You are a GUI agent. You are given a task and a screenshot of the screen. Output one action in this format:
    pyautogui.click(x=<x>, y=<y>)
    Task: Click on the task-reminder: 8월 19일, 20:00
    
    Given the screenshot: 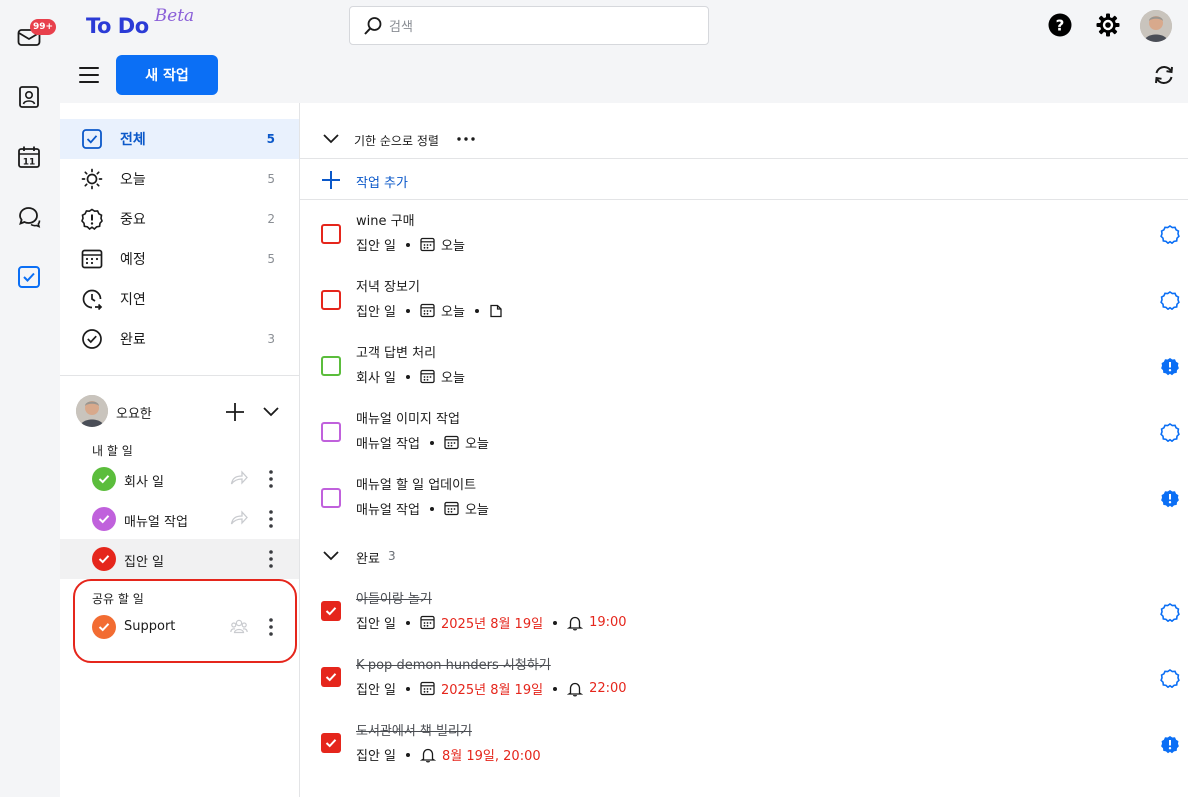 What is the action you would take?
    pyautogui.click(x=491, y=756)
    